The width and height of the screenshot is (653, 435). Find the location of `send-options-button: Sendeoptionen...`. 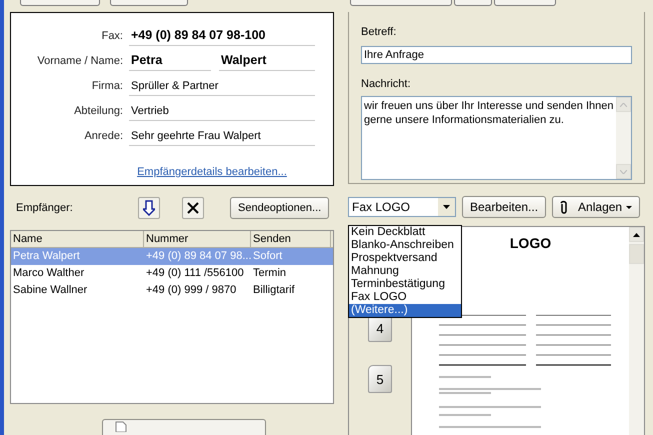

send-options-button: Sendeoptionen... is located at coordinates (280, 208).